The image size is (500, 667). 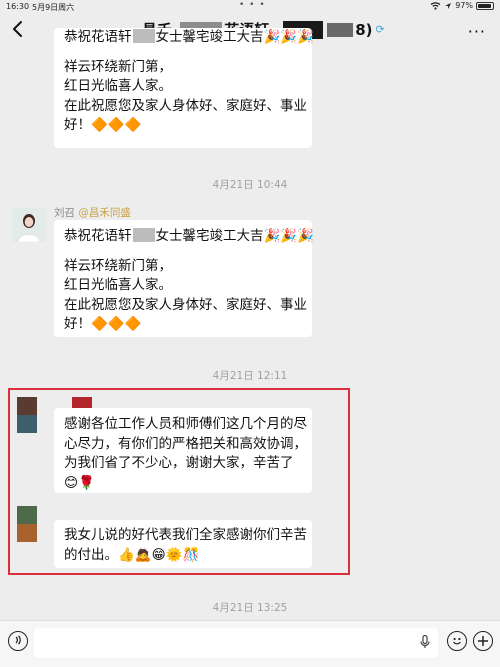 I want to click on message-line: 感谢各位工作人员和师傅们这几个月的尽, so click(x=185, y=424).